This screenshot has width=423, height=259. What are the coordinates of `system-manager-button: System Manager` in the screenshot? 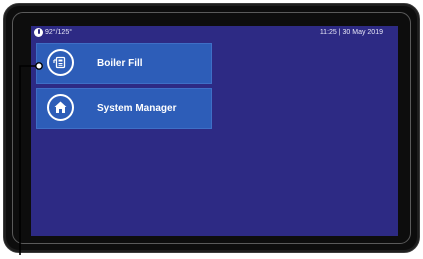 It's located at (124, 108).